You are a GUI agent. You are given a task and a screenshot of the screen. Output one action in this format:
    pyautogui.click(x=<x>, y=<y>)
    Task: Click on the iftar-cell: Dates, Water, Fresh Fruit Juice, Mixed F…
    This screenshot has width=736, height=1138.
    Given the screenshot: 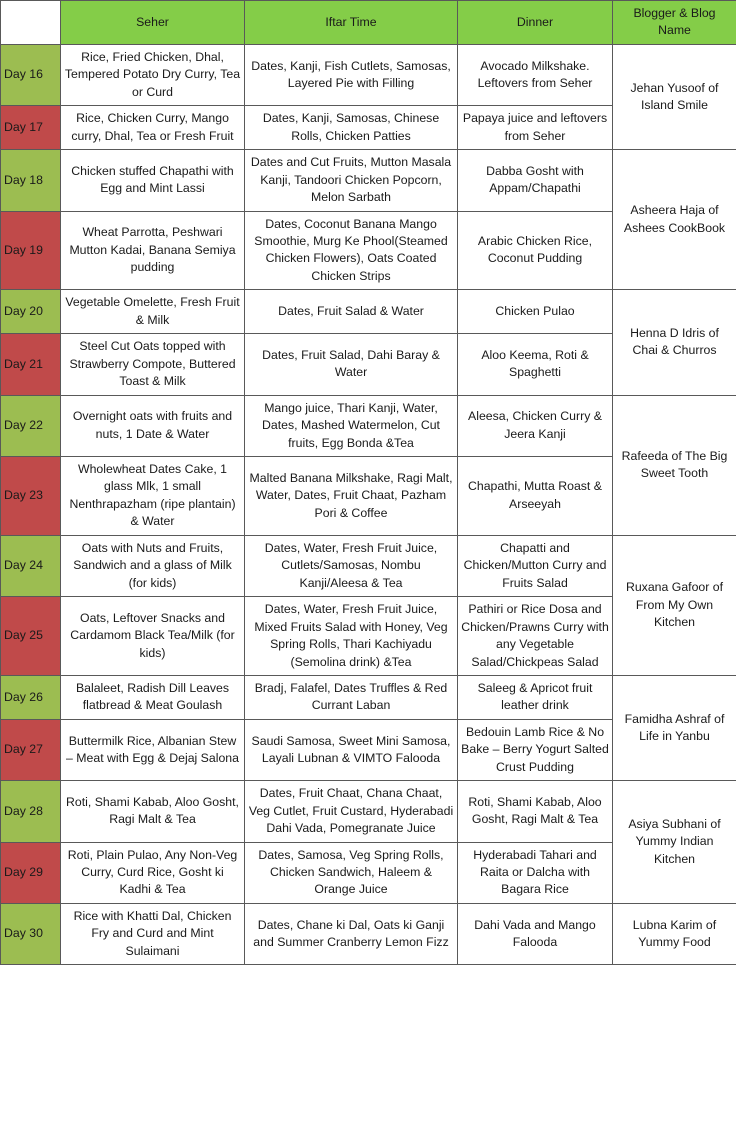 What is the action you would take?
    pyautogui.click(x=351, y=636)
    